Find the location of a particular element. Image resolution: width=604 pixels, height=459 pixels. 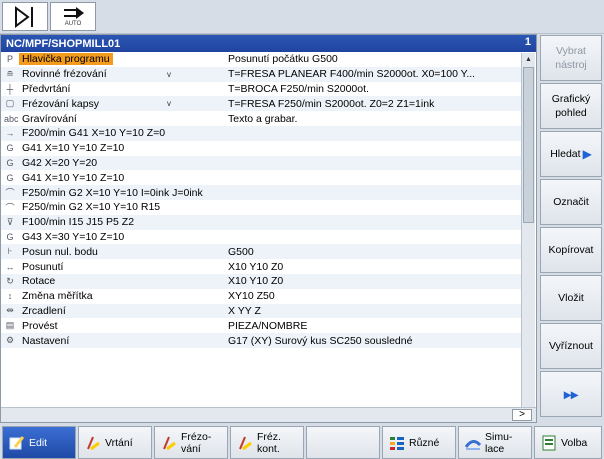

select-tool-button: Vybrat nástroj is located at coordinates (571, 58).